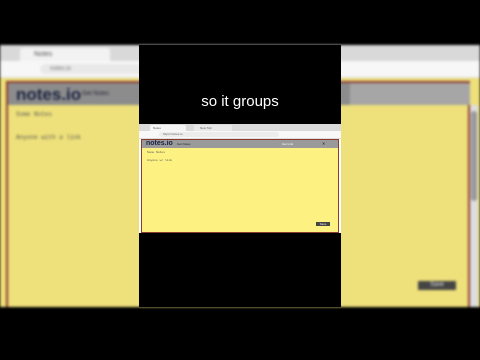 The image size is (480, 360). Describe the element at coordinates (34, 114) in the screenshot. I see `bg-note-line1: Some Notes` at that location.